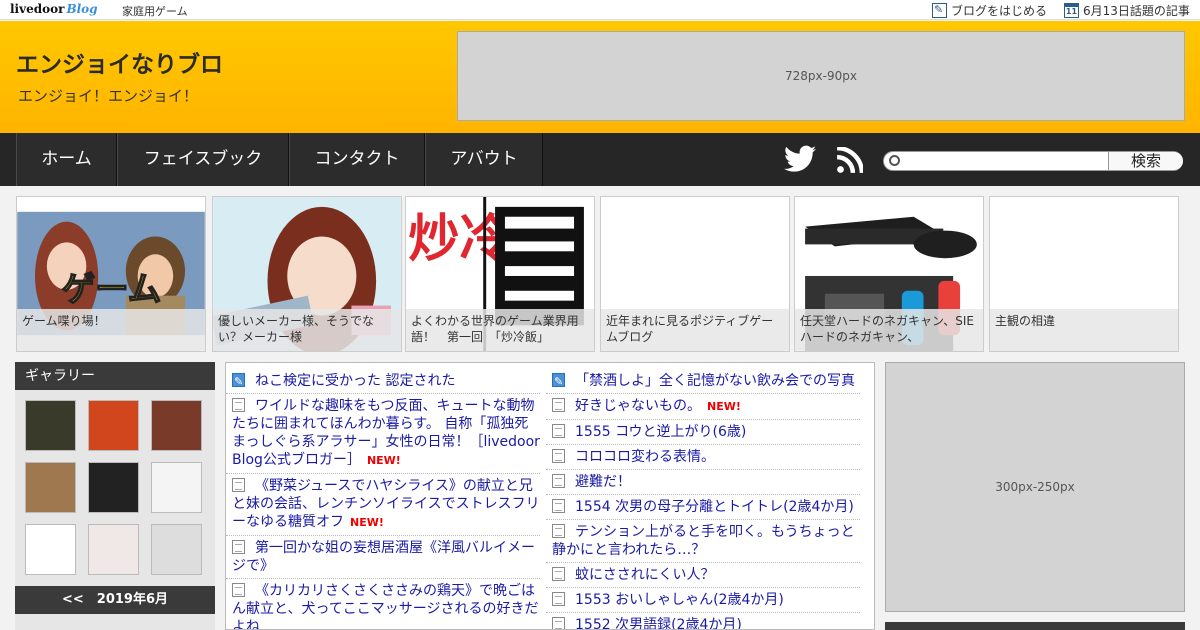  Describe the element at coordinates (603, 482) in the screenshot. I see `entry-title: 避難だ！` at that location.